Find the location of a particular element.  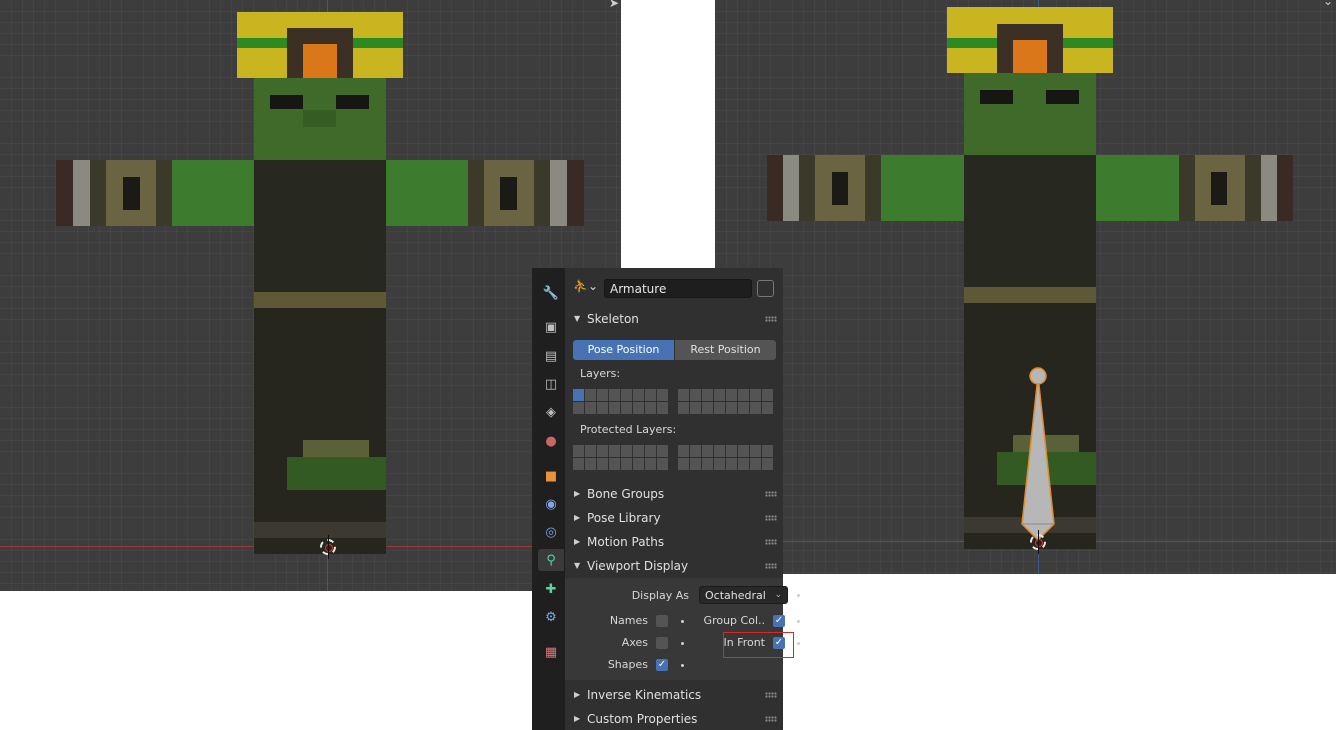

pose-position-button: Pose Position is located at coordinates (623, 350).